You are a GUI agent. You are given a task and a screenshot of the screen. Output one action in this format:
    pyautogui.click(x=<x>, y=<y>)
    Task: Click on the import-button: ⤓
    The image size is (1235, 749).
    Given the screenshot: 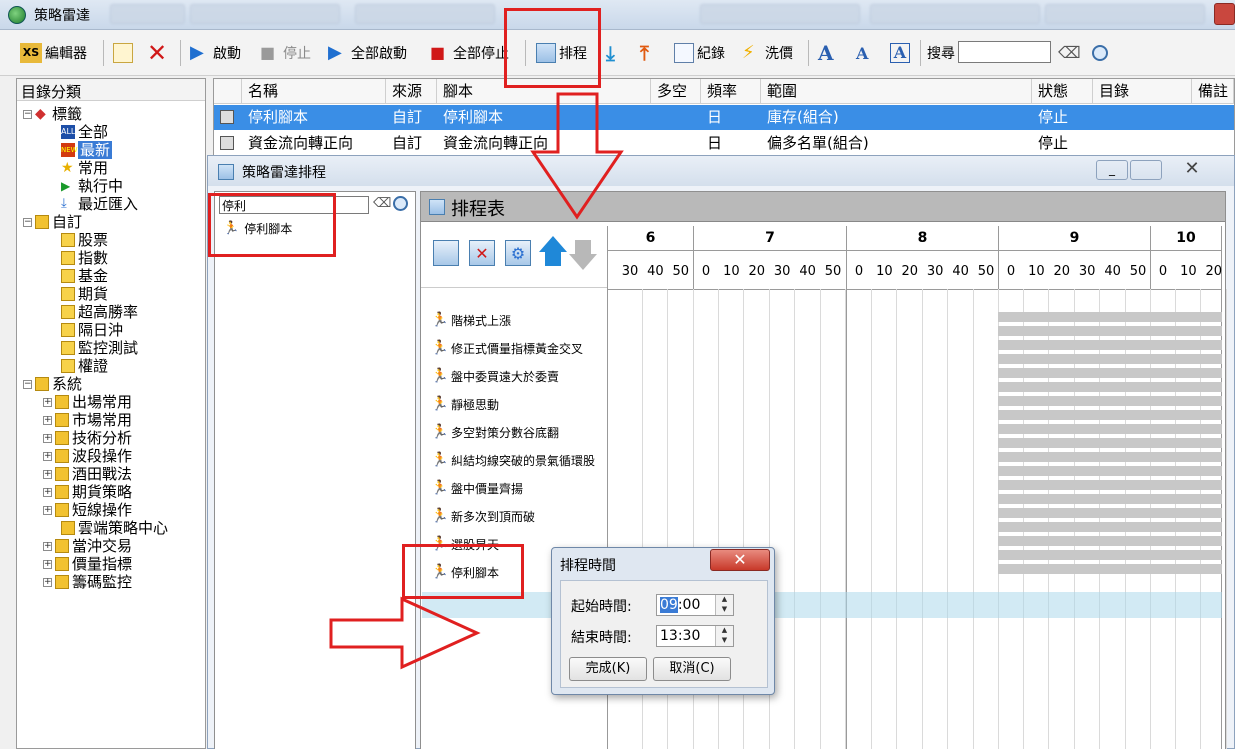 What is the action you would take?
    pyautogui.click(x=616, y=53)
    